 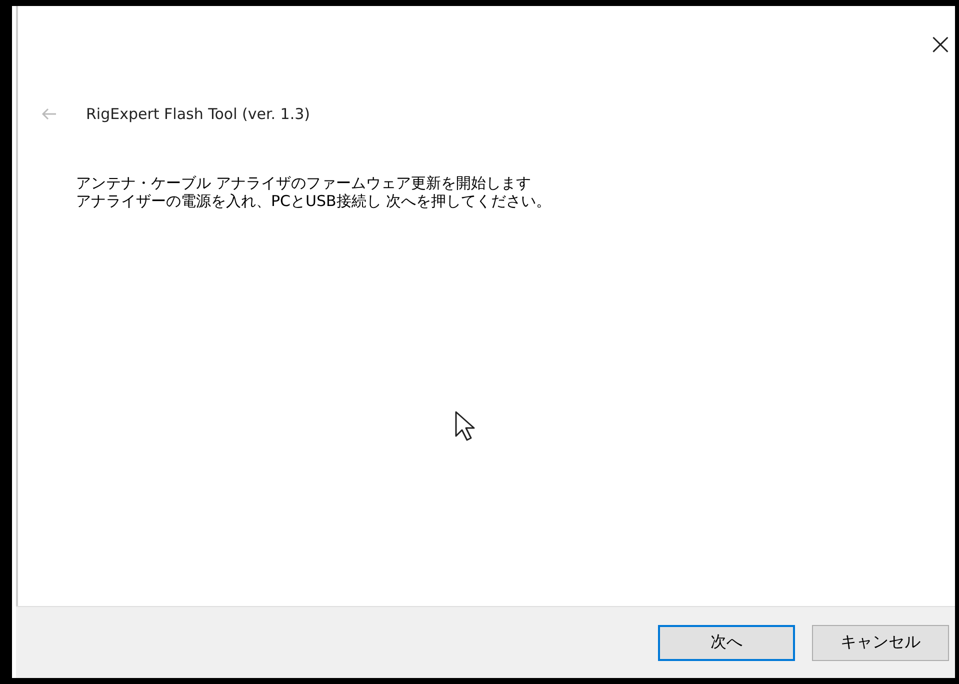 What do you see at coordinates (314, 201) in the screenshot?
I see `message-text: アナライザーの電源を入れ、PCとUSB接続し 次へを押してください。` at bounding box center [314, 201].